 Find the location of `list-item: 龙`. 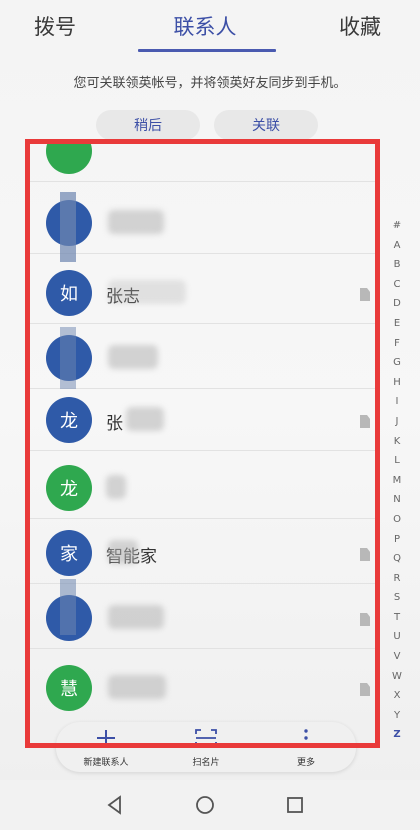

list-item: 龙 is located at coordinates (201, 488).